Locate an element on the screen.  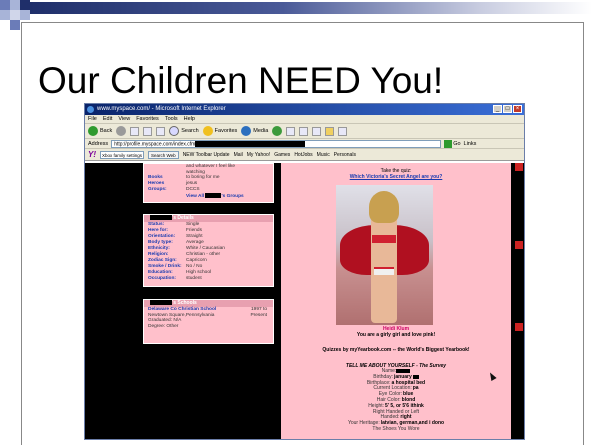
games-link: Games is located at coordinates (282, 155).